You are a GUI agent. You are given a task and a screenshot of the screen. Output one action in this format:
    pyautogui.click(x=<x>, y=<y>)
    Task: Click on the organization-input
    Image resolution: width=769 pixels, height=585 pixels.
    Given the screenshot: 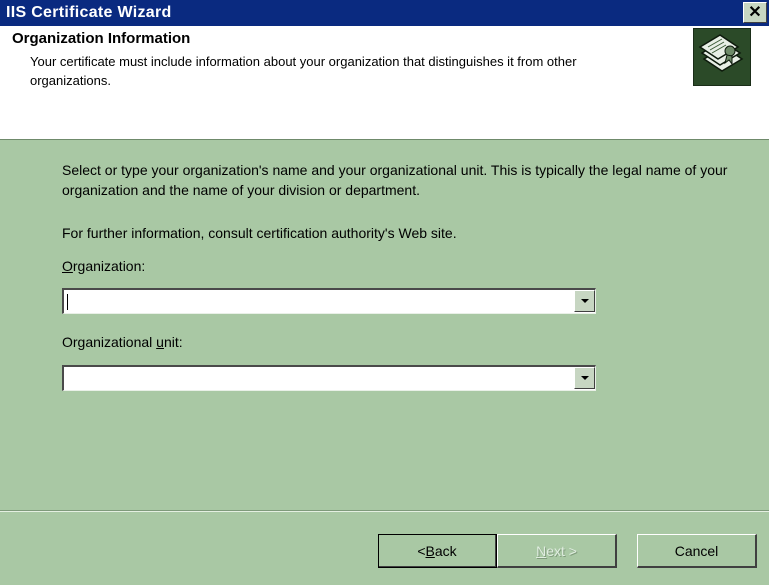 What is the action you would take?
    pyautogui.click(x=318, y=301)
    